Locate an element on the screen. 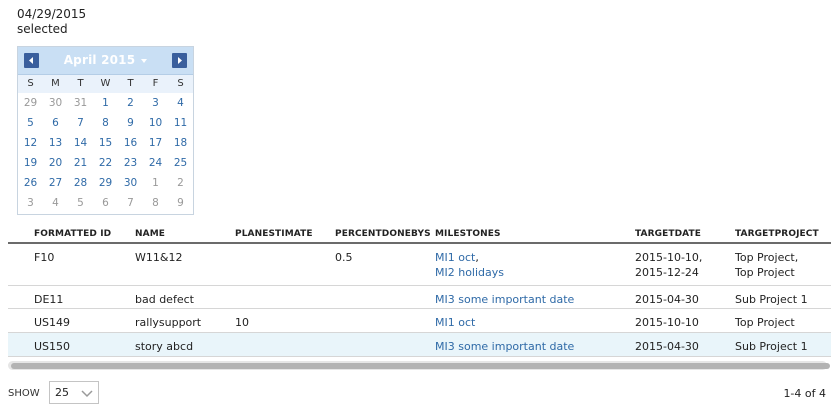  target-project: Top Project, is located at coordinates (767, 257).